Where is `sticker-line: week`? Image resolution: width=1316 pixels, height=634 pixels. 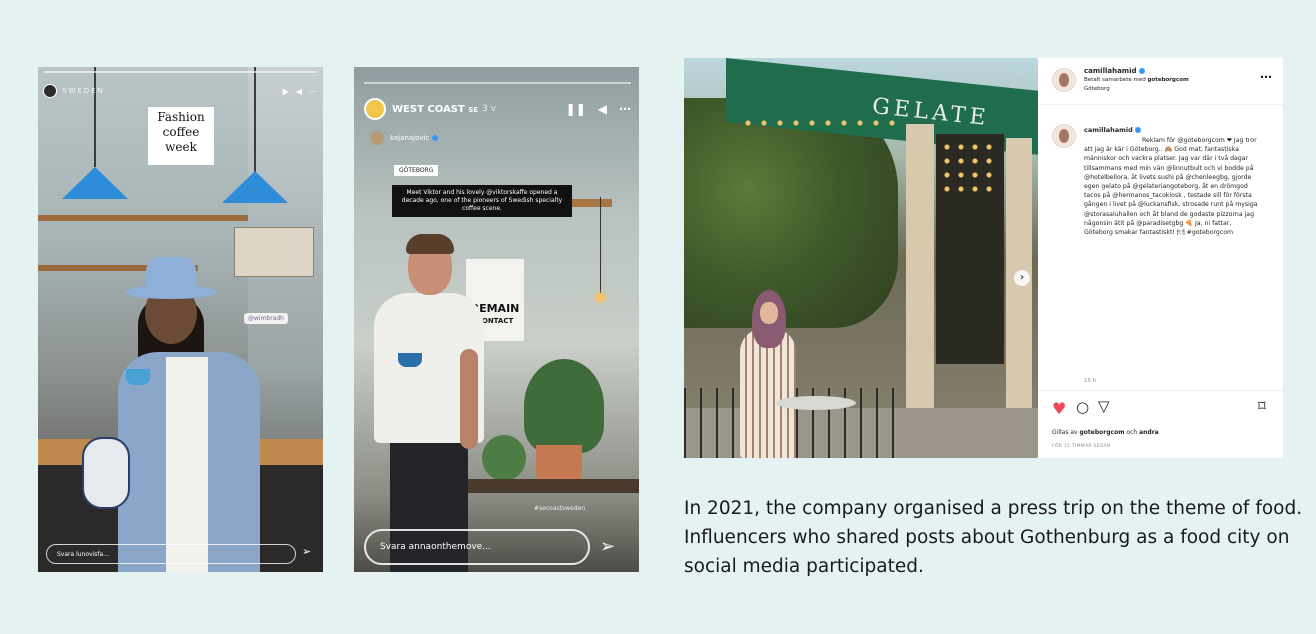
sticker-line: week is located at coordinates (181, 147).